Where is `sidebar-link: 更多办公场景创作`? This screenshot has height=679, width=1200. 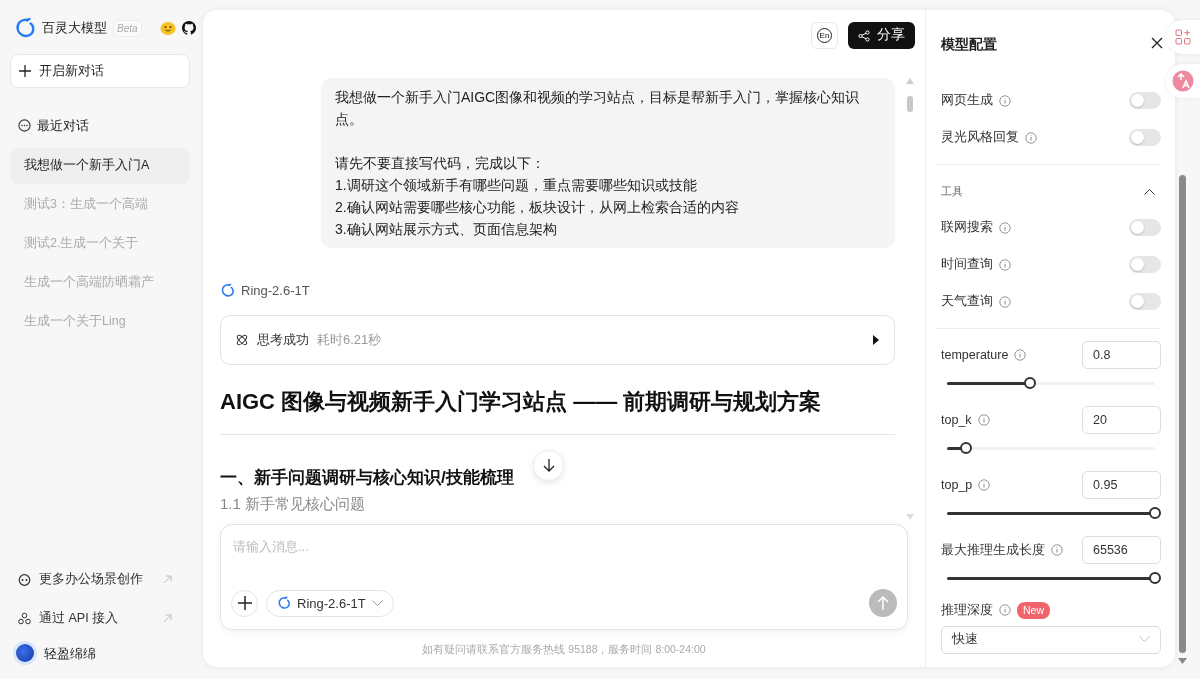
sidebar-link: 更多办公场景创作 is located at coordinates (100, 579).